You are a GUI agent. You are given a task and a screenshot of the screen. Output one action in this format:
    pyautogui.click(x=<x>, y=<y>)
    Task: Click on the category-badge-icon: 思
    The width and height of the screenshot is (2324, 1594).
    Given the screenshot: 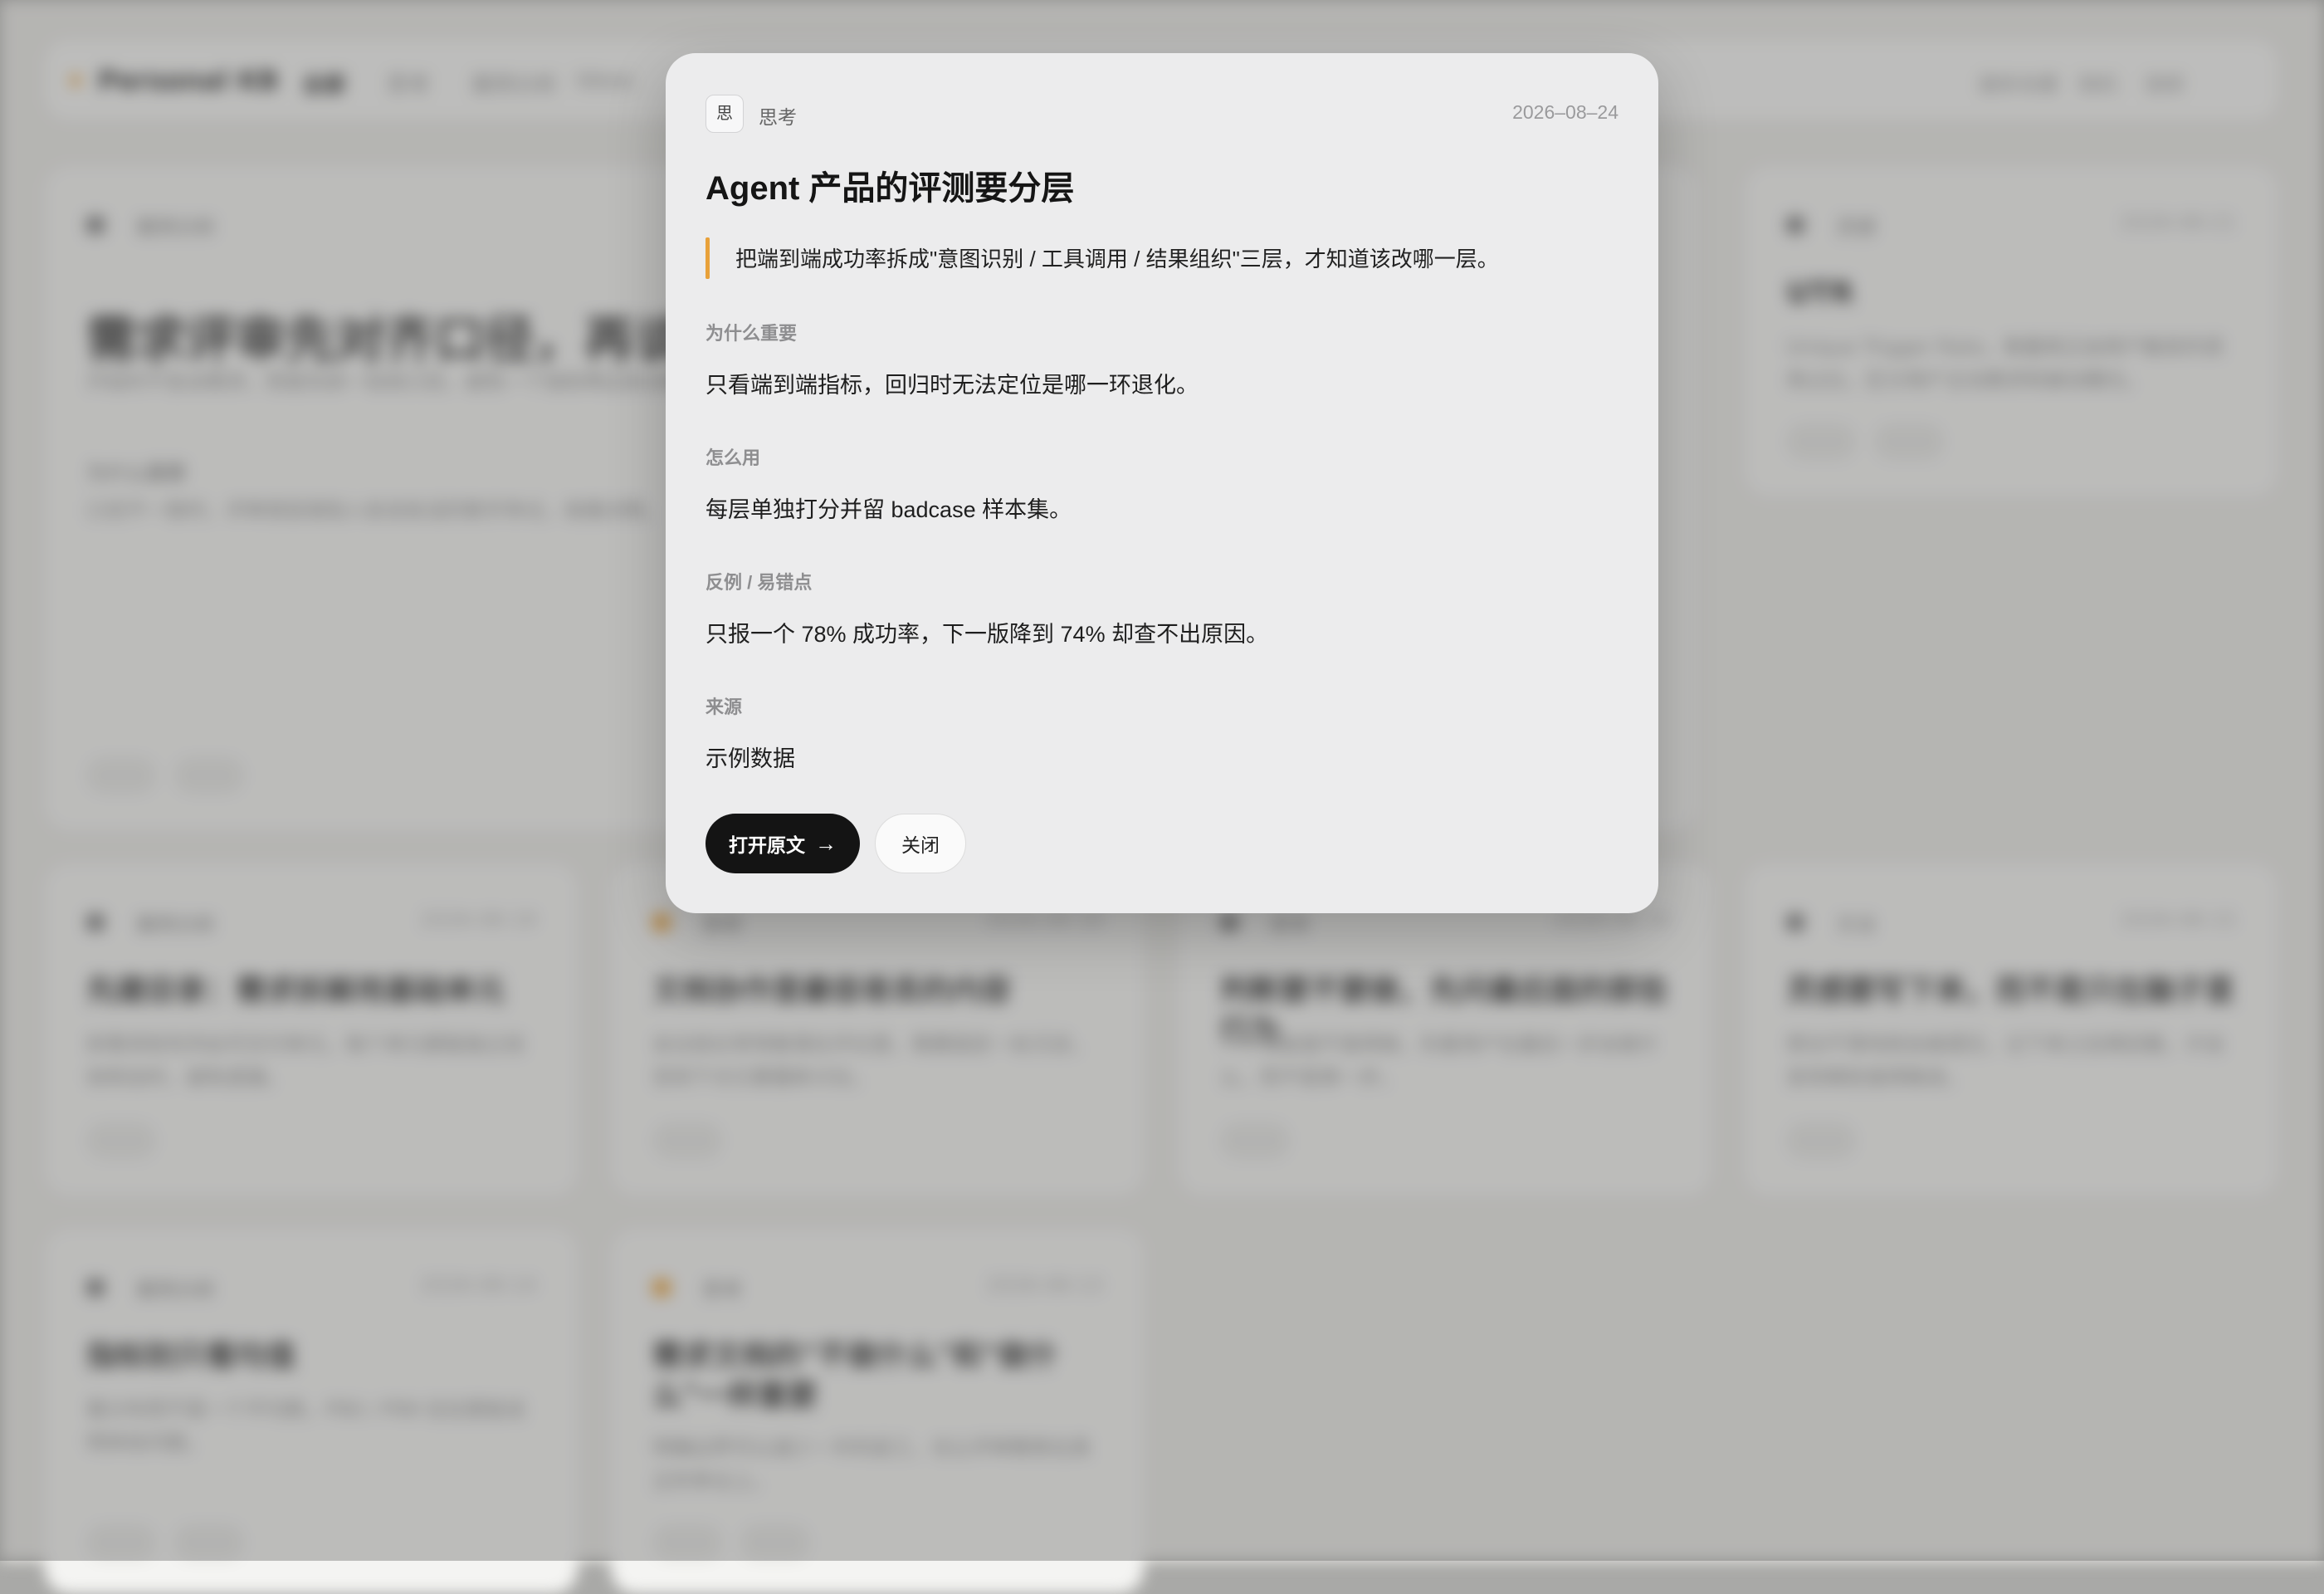 What is the action you would take?
    pyautogui.click(x=725, y=114)
    